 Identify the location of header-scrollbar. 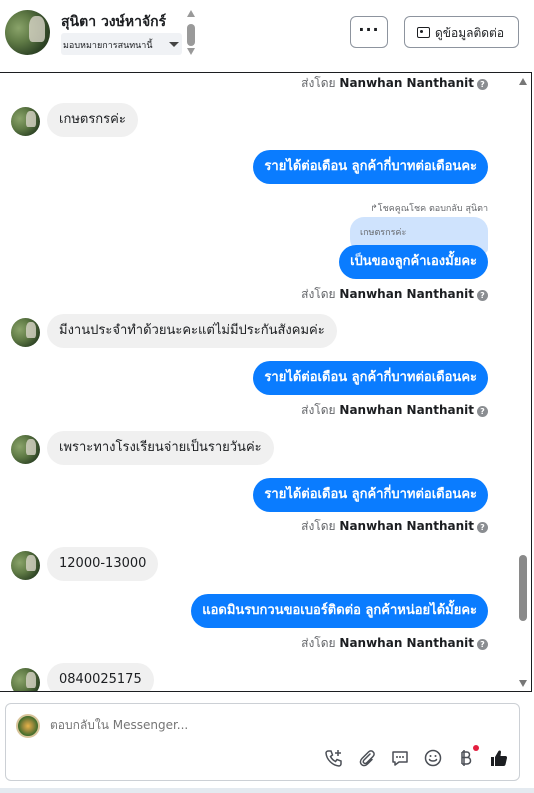
(191, 33).